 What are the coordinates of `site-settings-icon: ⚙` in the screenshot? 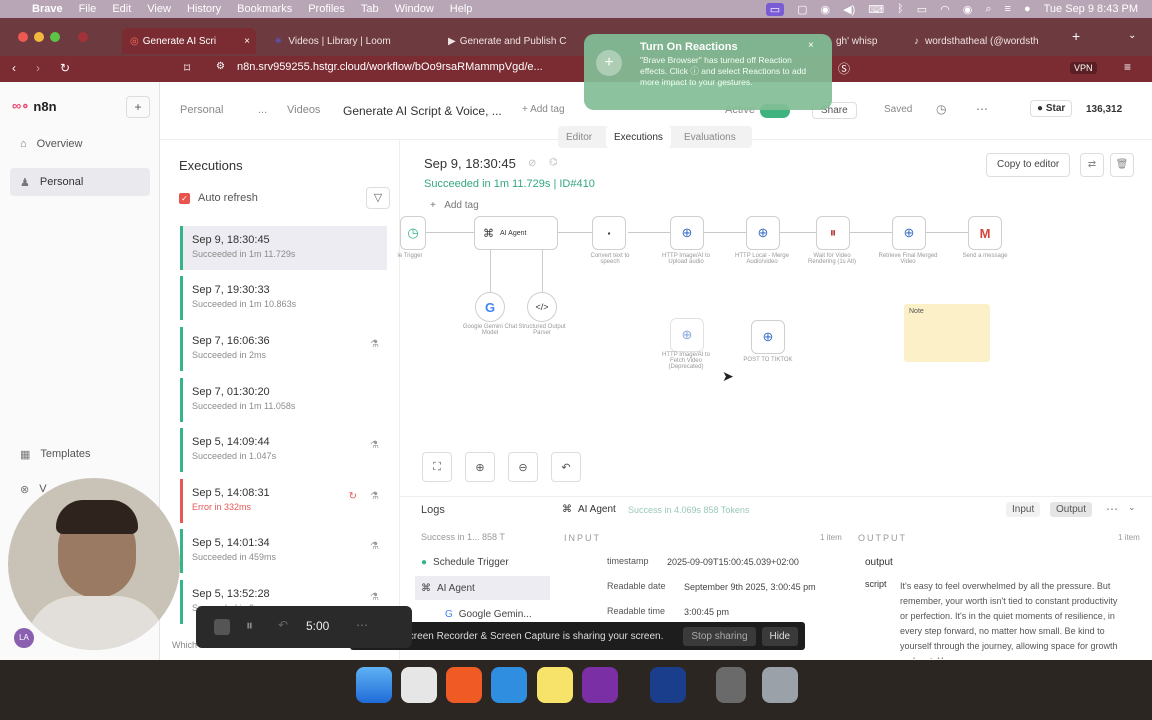 It's located at (220, 66).